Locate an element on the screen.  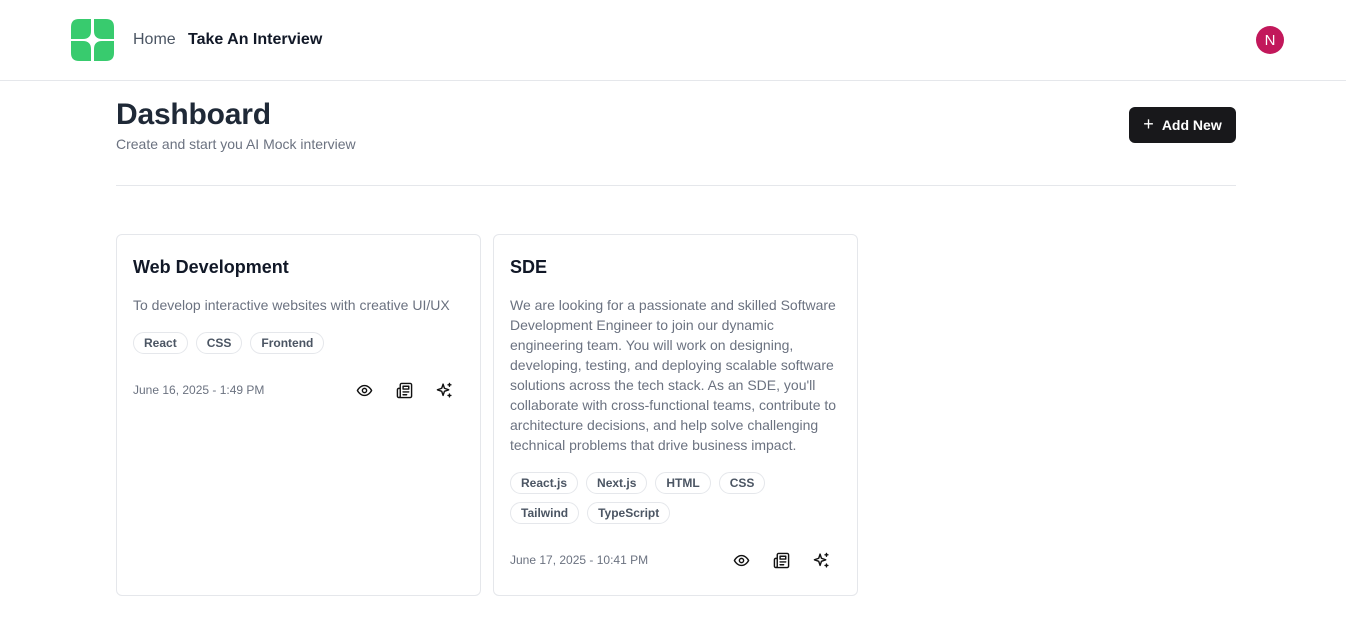
tag-chip: Next.js is located at coordinates (617, 483).